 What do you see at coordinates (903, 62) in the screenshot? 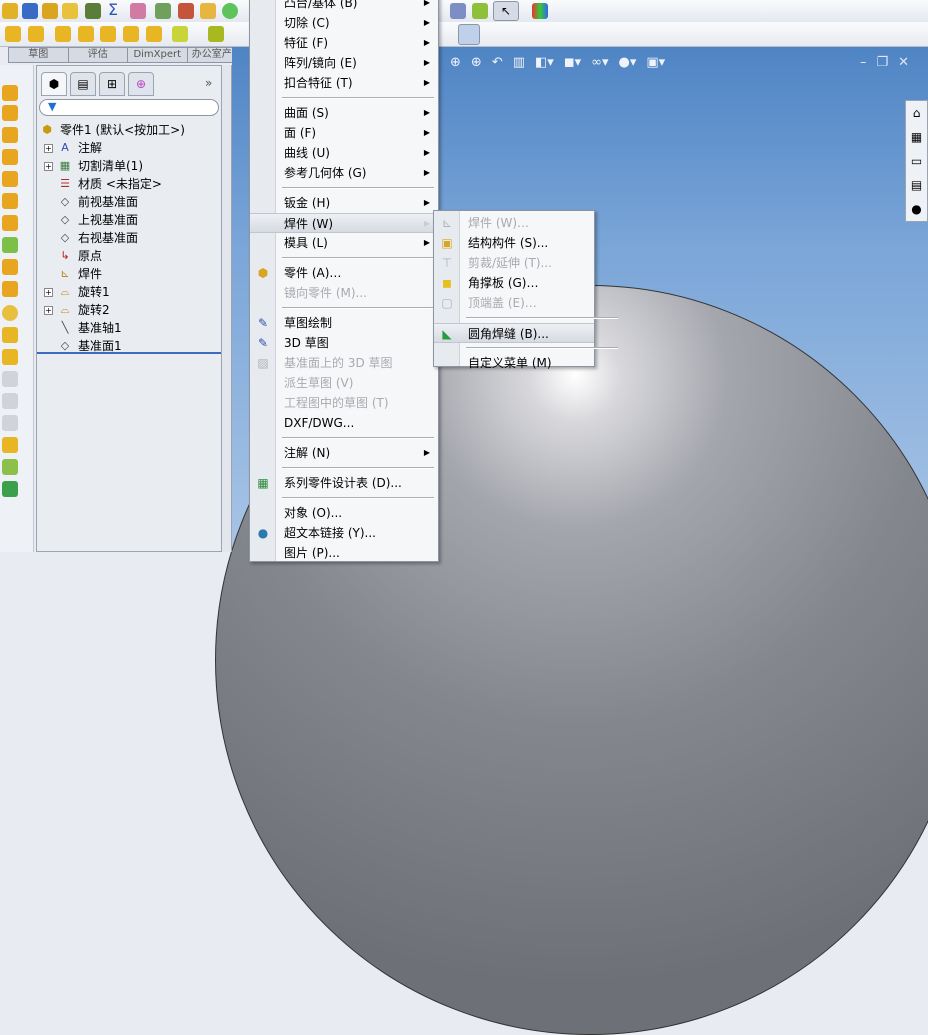
I see `close-icon: ✕` at bounding box center [903, 62].